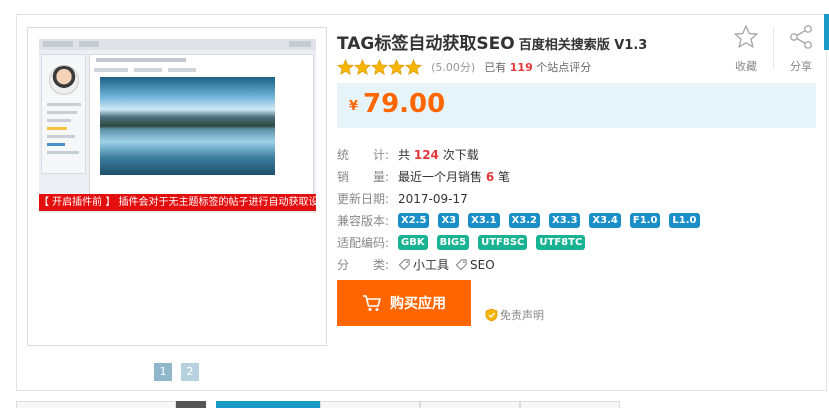 The height and width of the screenshot is (408, 829). Describe the element at coordinates (605, 220) in the screenshot. I see `version-tag: X3.4` at that location.